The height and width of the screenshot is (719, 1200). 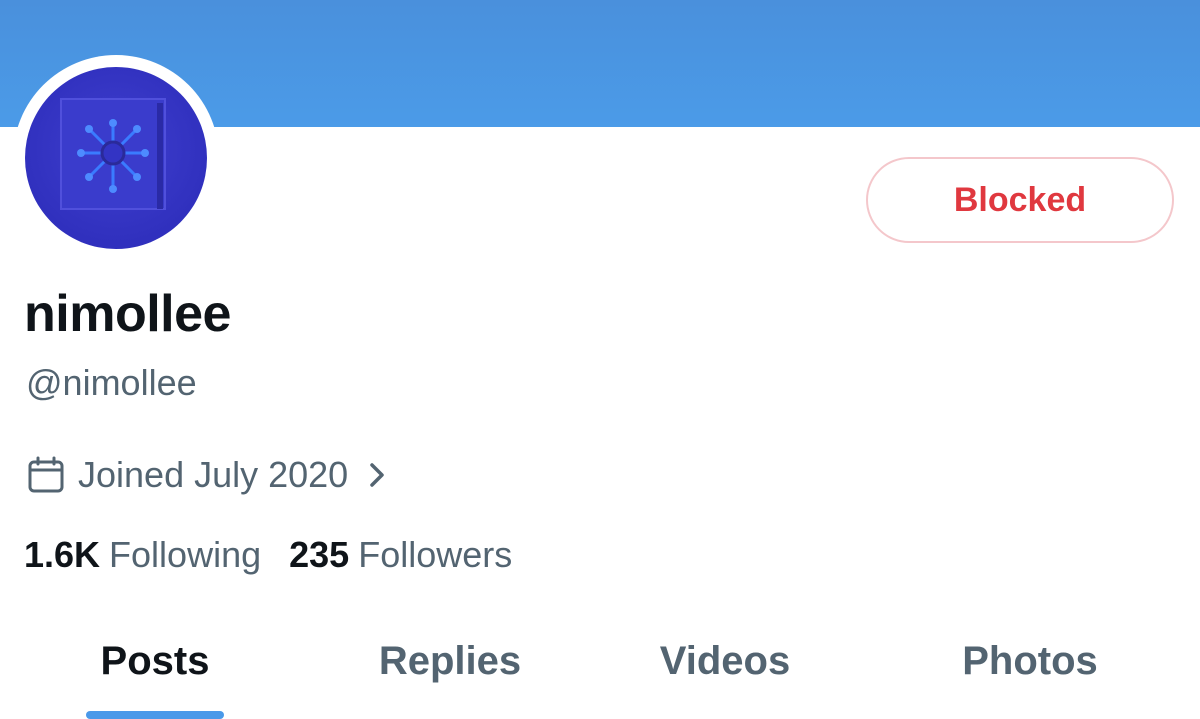 I want to click on following-stat: 1.6K Following, so click(x=142, y=555).